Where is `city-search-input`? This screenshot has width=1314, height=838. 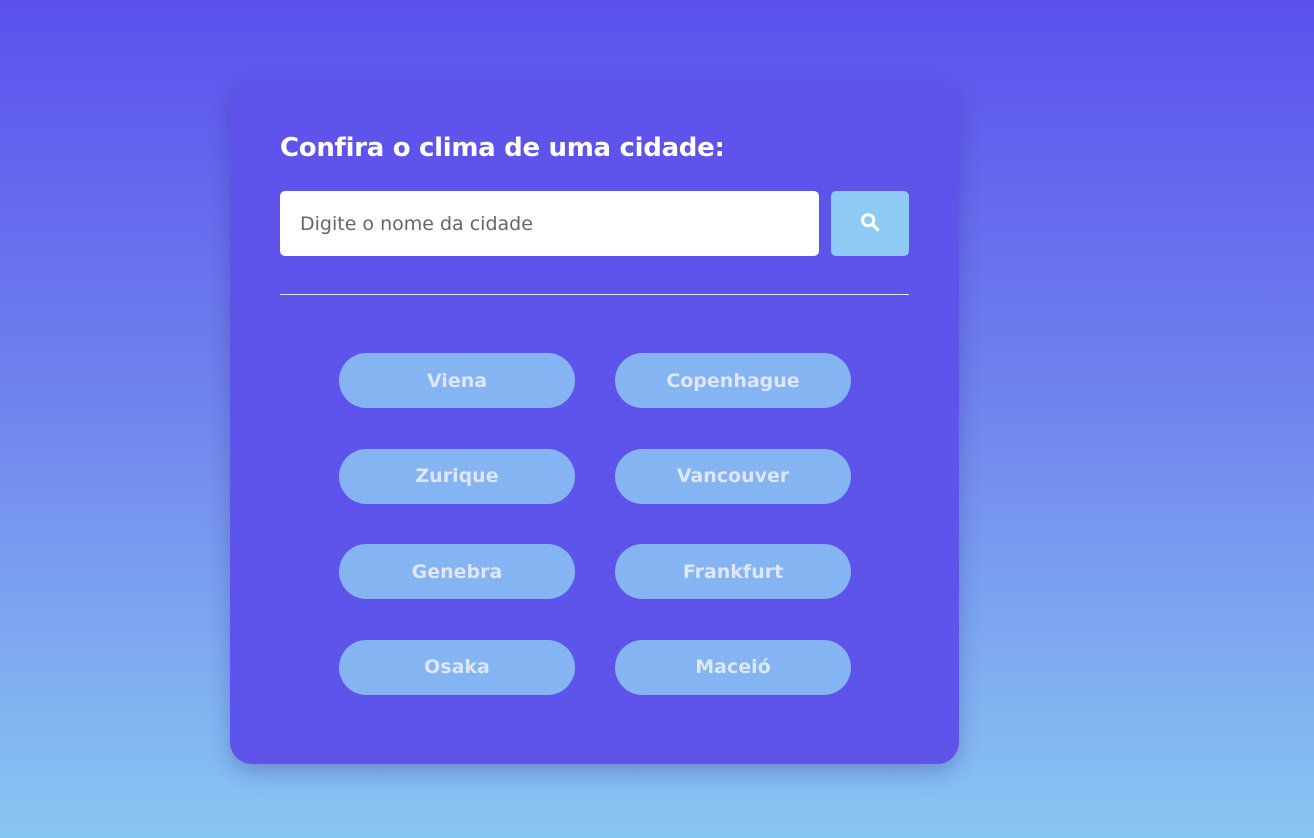 city-search-input is located at coordinates (549, 223).